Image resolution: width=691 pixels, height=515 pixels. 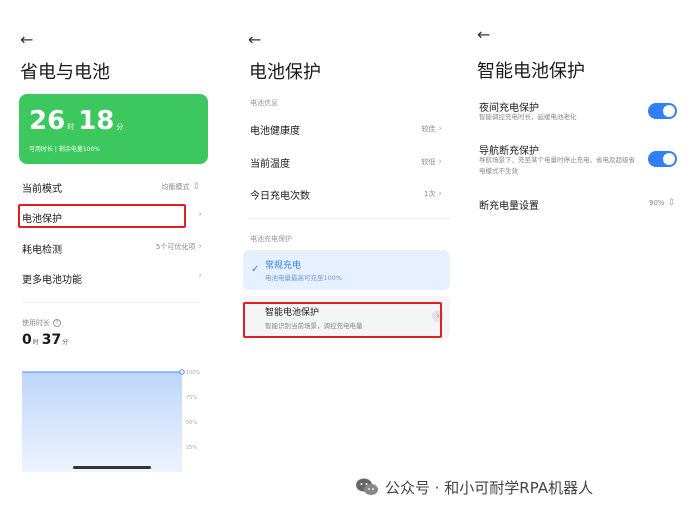 I want to click on home-indicator, so click(x=112, y=467).